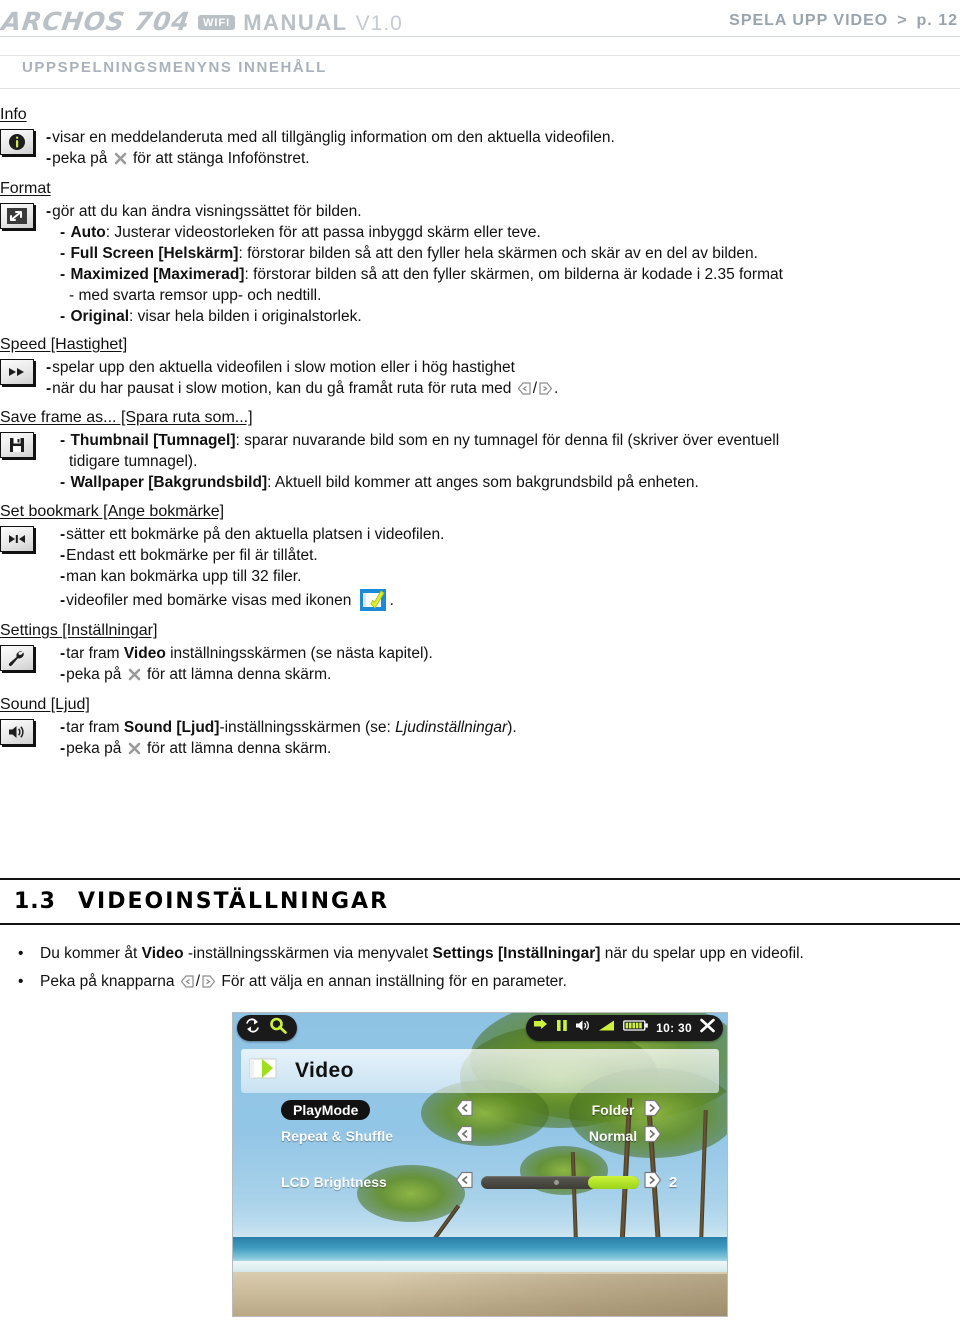 The width and height of the screenshot is (960, 1321). I want to click on repeat-icon, so click(252, 1028).